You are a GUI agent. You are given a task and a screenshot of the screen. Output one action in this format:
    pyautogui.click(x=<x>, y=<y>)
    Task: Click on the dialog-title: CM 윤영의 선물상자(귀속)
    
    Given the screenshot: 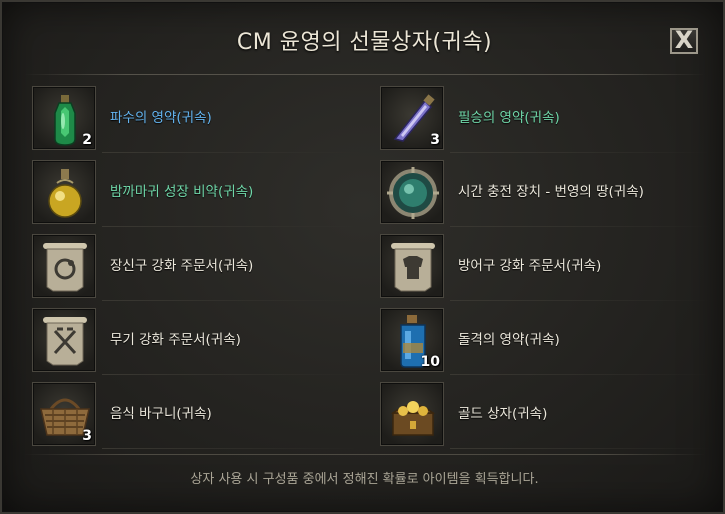 What is the action you would take?
    pyautogui.click(x=364, y=42)
    